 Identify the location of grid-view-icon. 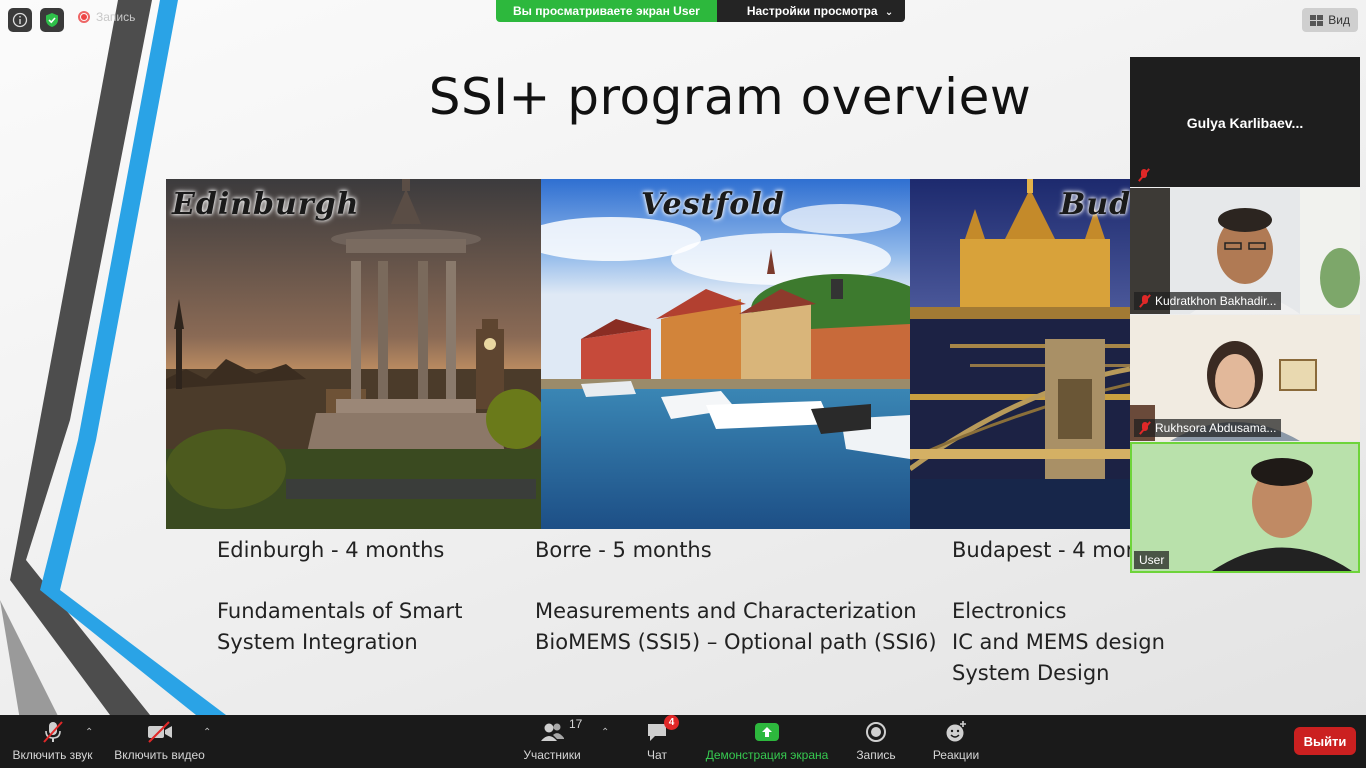
(1317, 20).